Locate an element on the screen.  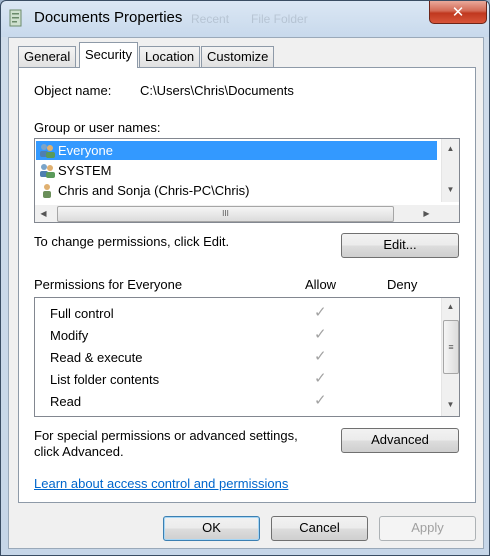
list-item-system: SYSTEM is located at coordinates (236, 170).